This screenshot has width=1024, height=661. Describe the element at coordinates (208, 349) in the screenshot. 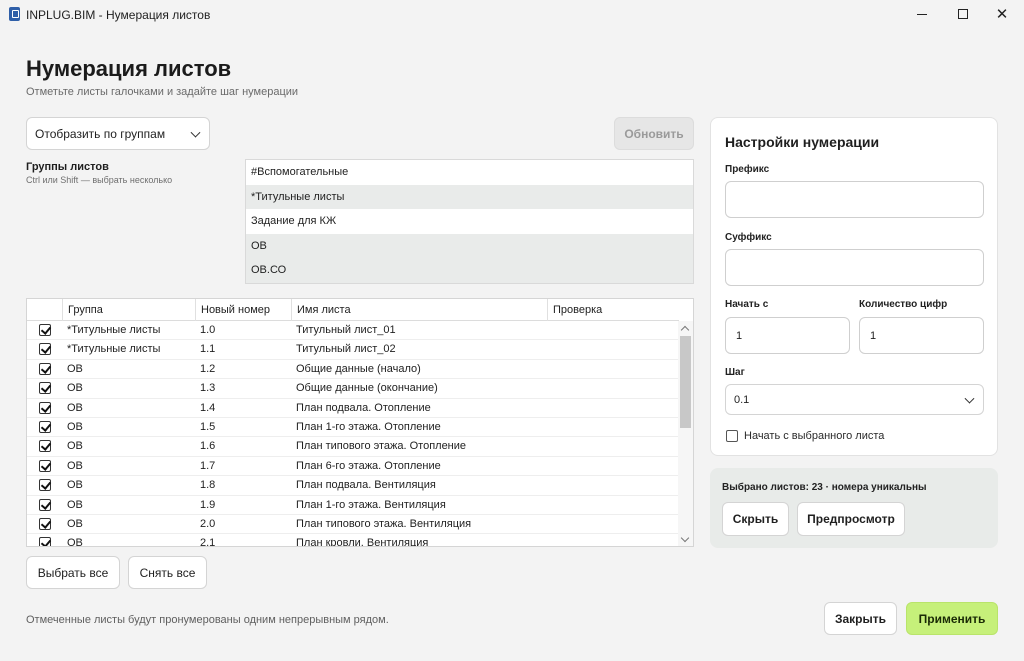

I see `row-number: 1.1` at that location.